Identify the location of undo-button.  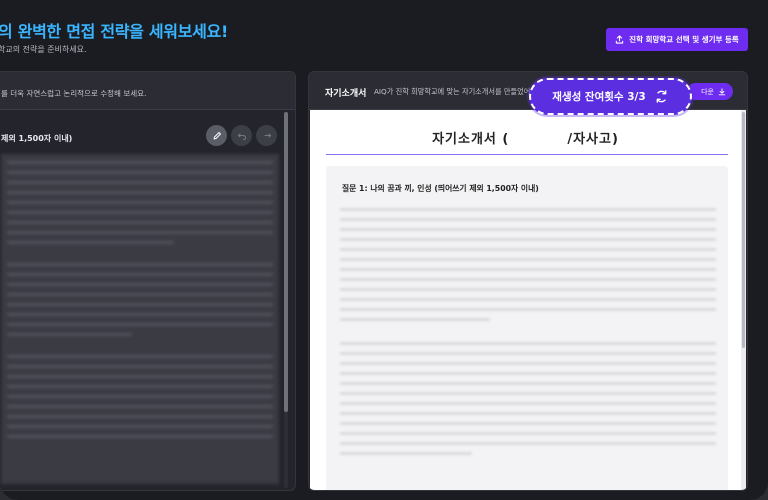
(241, 135).